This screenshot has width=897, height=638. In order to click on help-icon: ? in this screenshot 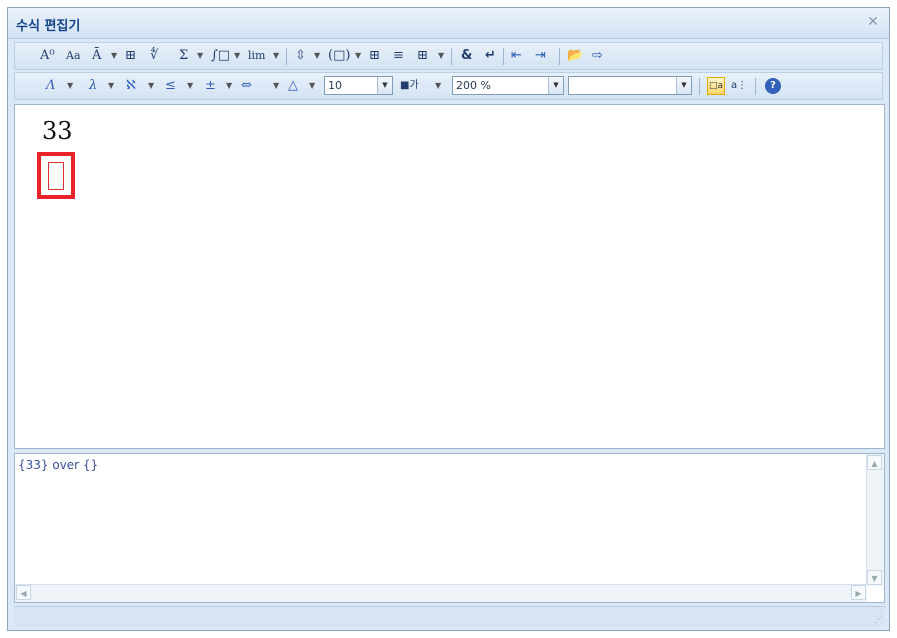, I will do `click(773, 86)`.